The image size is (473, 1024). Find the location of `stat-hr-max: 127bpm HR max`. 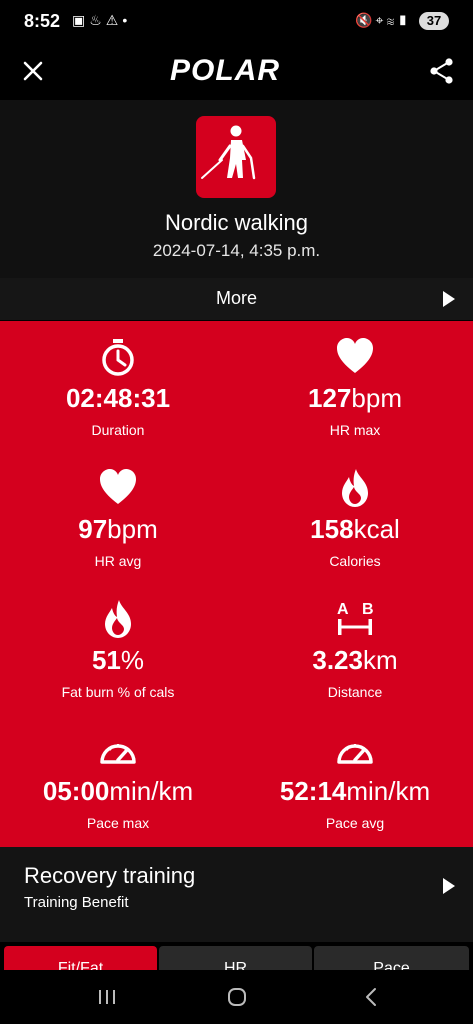

stat-hr-max: 127bpm HR max is located at coordinates (355, 386).